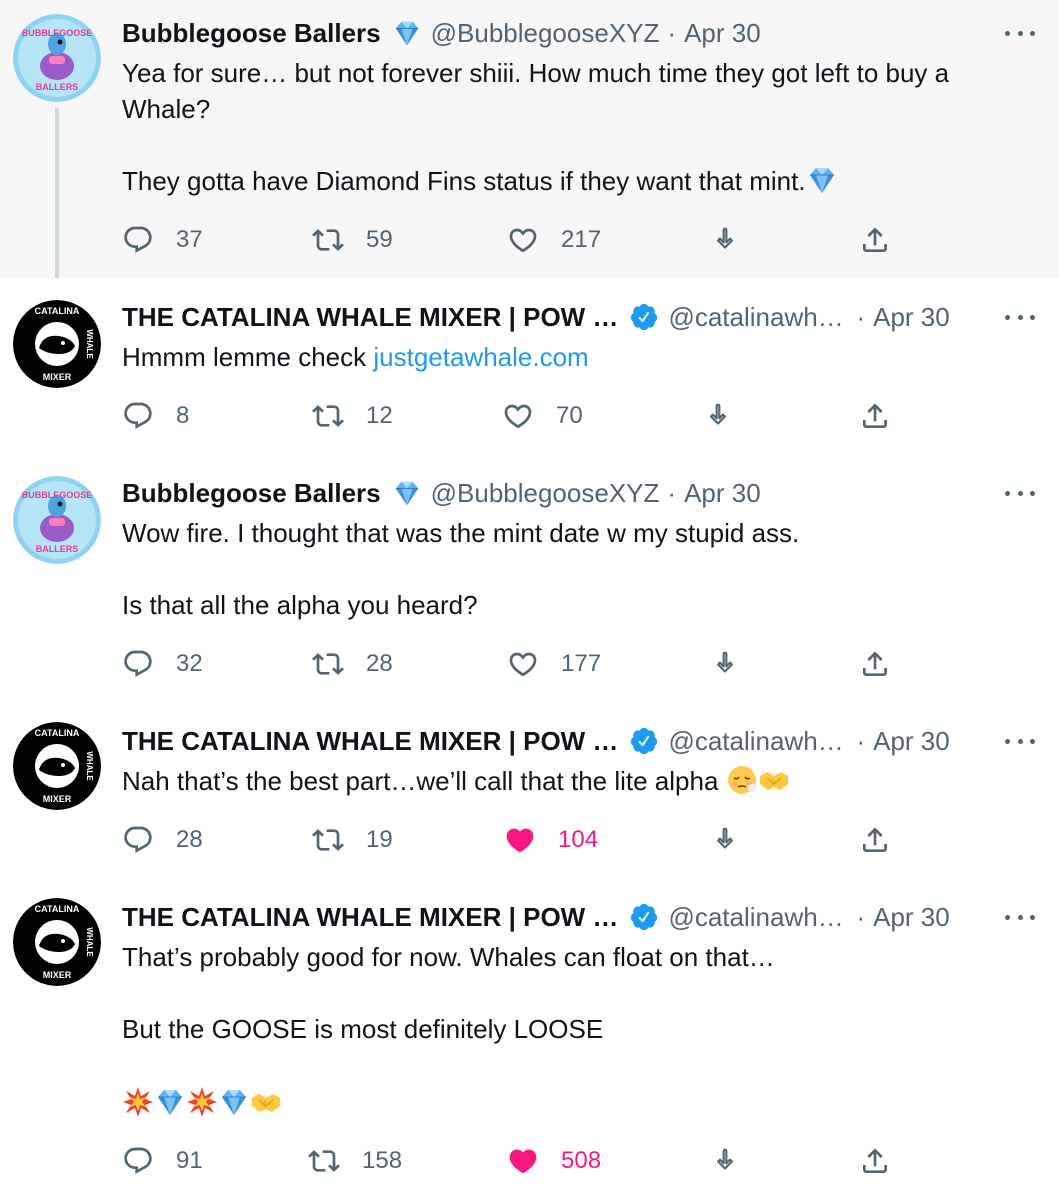  What do you see at coordinates (554, 1161) in the screenshot?
I see `like-button: 508` at bounding box center [554, 1161].